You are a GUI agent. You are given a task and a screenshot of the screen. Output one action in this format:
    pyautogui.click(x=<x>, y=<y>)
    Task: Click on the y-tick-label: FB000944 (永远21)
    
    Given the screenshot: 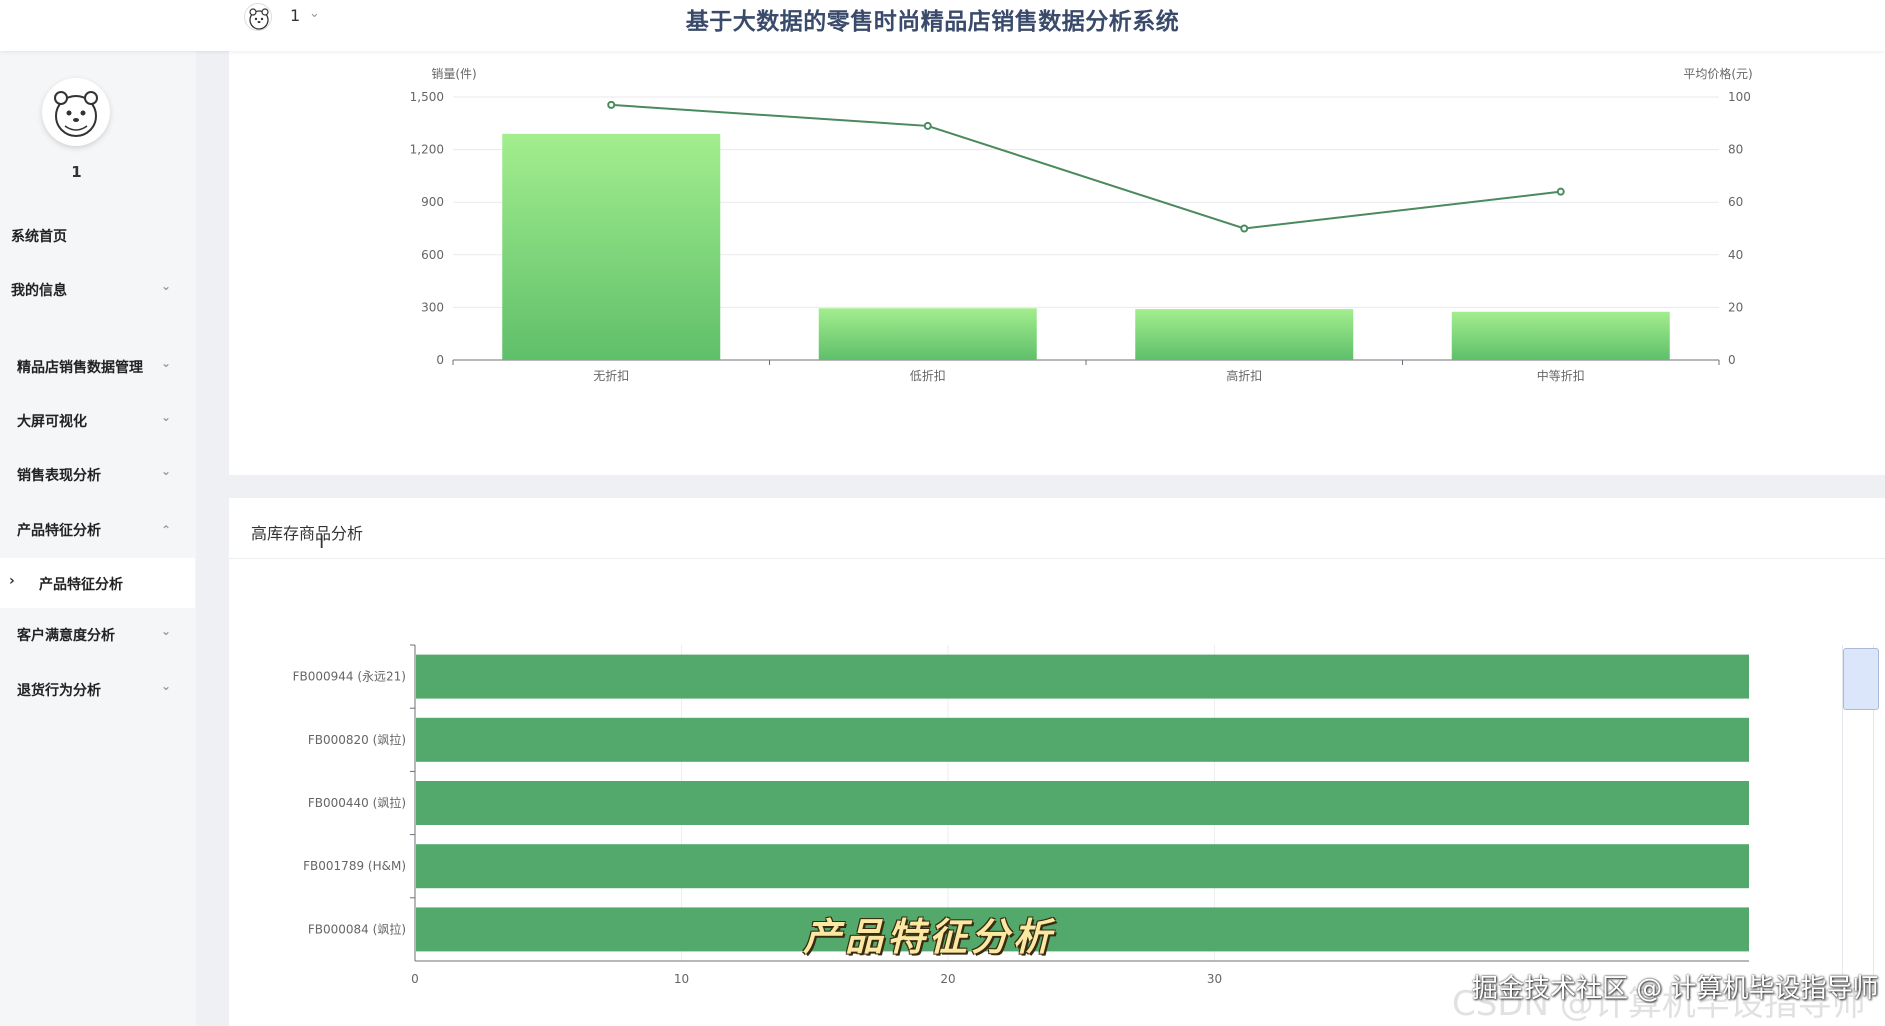 What is the action you would take?
    pyautogui.click(x=349, y=677)
    